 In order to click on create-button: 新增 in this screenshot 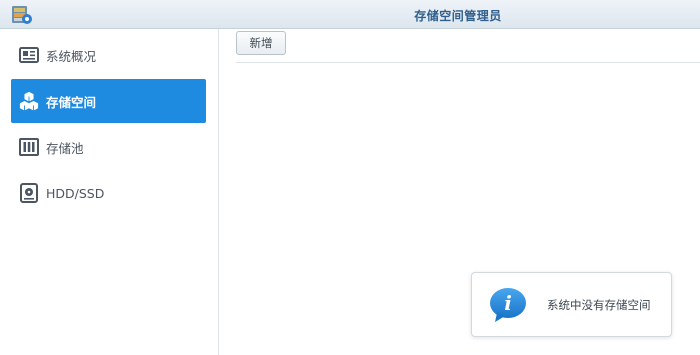, I will do `click(261, 43)`.